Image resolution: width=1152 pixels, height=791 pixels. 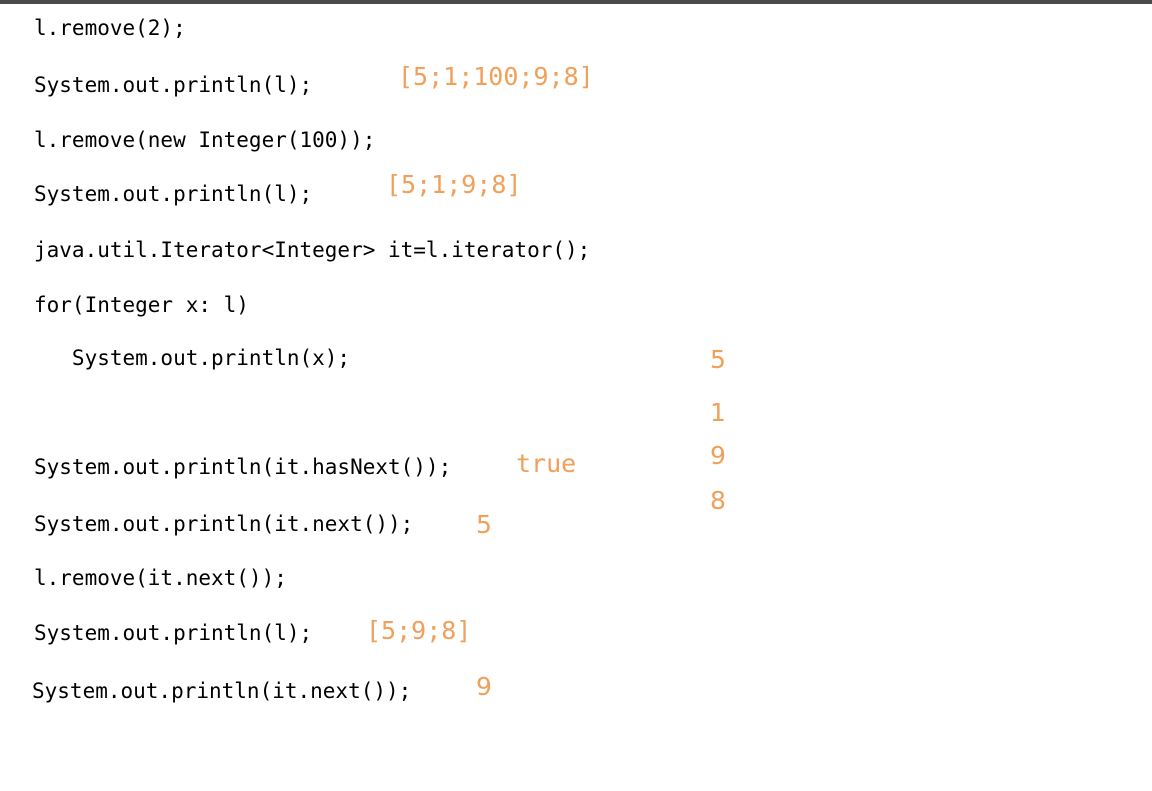 What do you see at coordinates (110, 28) in the screenshot?
I see `code-line: l.remove(2);` at bounding box center [110, 28].